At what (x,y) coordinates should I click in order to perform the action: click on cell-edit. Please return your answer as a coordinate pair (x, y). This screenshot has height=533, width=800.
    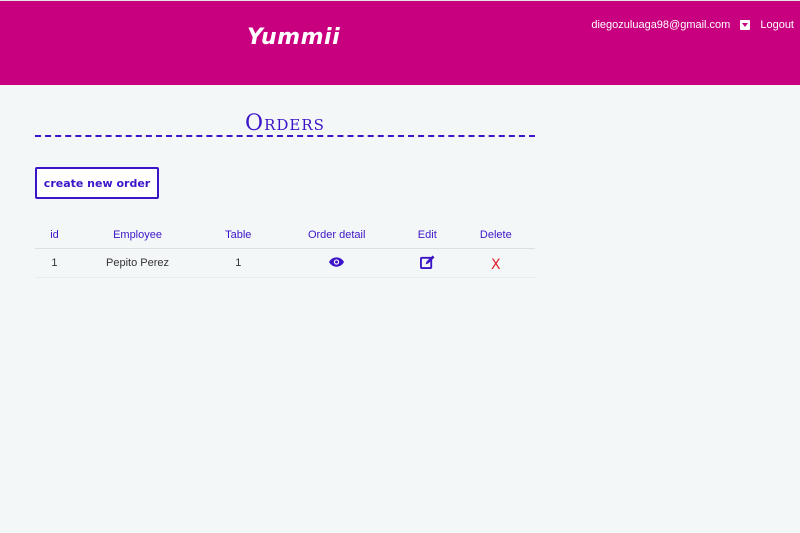
    Looking at the image, I should click on (427, 263).